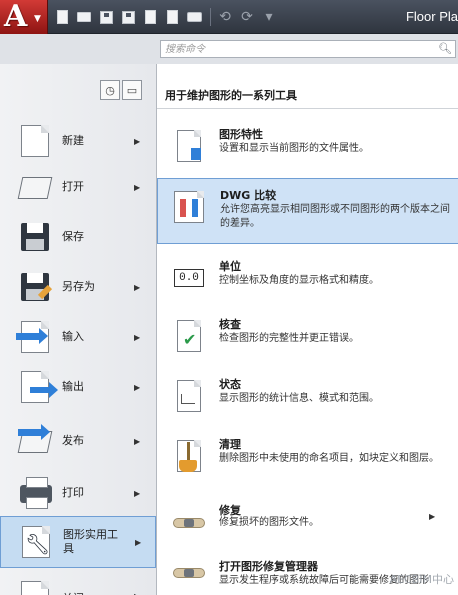 The height and width of the screenshot is (595, 458). Describe the element at coordinates (307, 461) in the screenshot. I see `submenu-item-purge: 清理 删除图形中未使用的命名项目，如块定义和图层。` at that location.